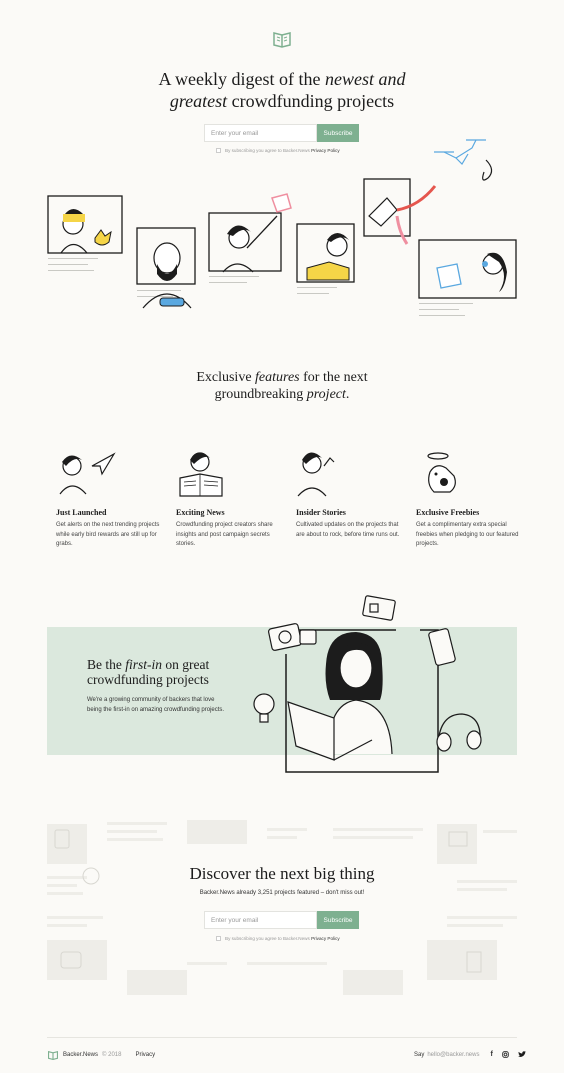  Describe the element at coordinates (453, 1055) in the screenshot. I see `footer-email-link: hello@backer.news` at that location.